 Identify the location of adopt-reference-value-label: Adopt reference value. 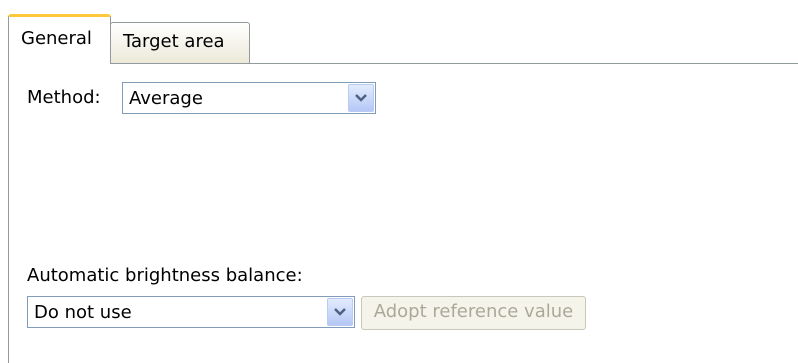
(473, 311).